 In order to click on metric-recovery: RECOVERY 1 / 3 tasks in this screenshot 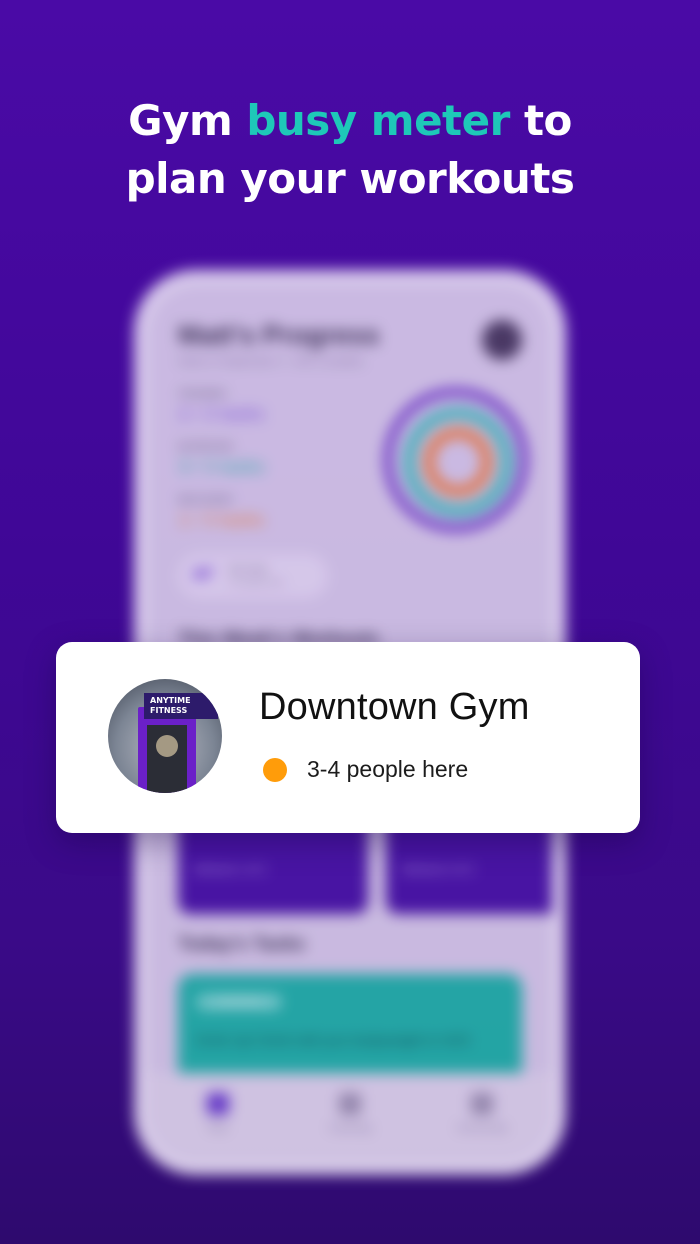, I will do `click(221, 513)`.